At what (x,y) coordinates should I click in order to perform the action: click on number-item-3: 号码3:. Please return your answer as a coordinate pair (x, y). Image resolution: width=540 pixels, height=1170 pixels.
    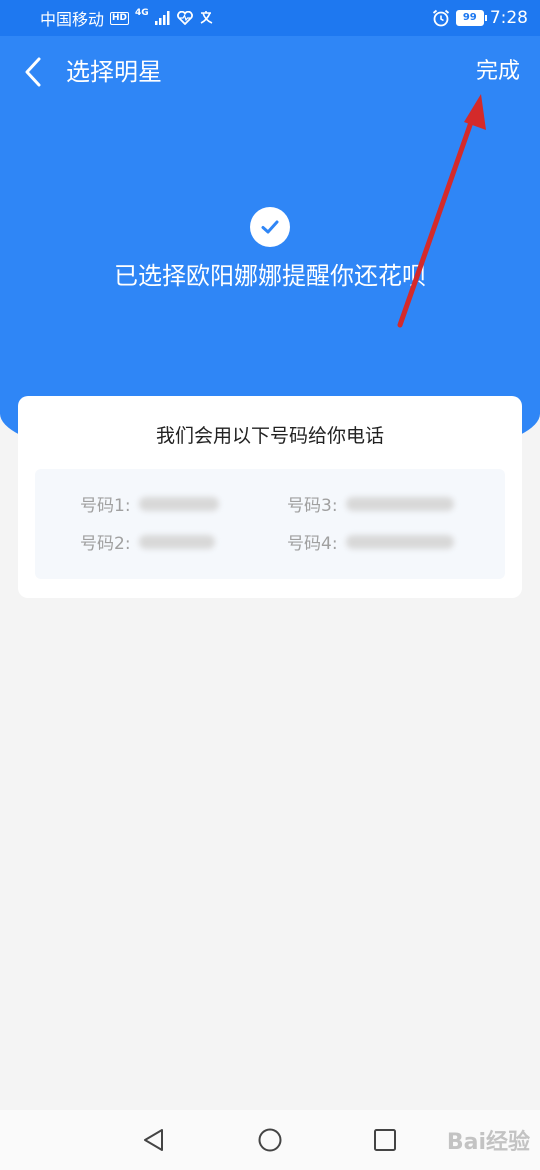
    Looking at the image, I should click on (370, 503).